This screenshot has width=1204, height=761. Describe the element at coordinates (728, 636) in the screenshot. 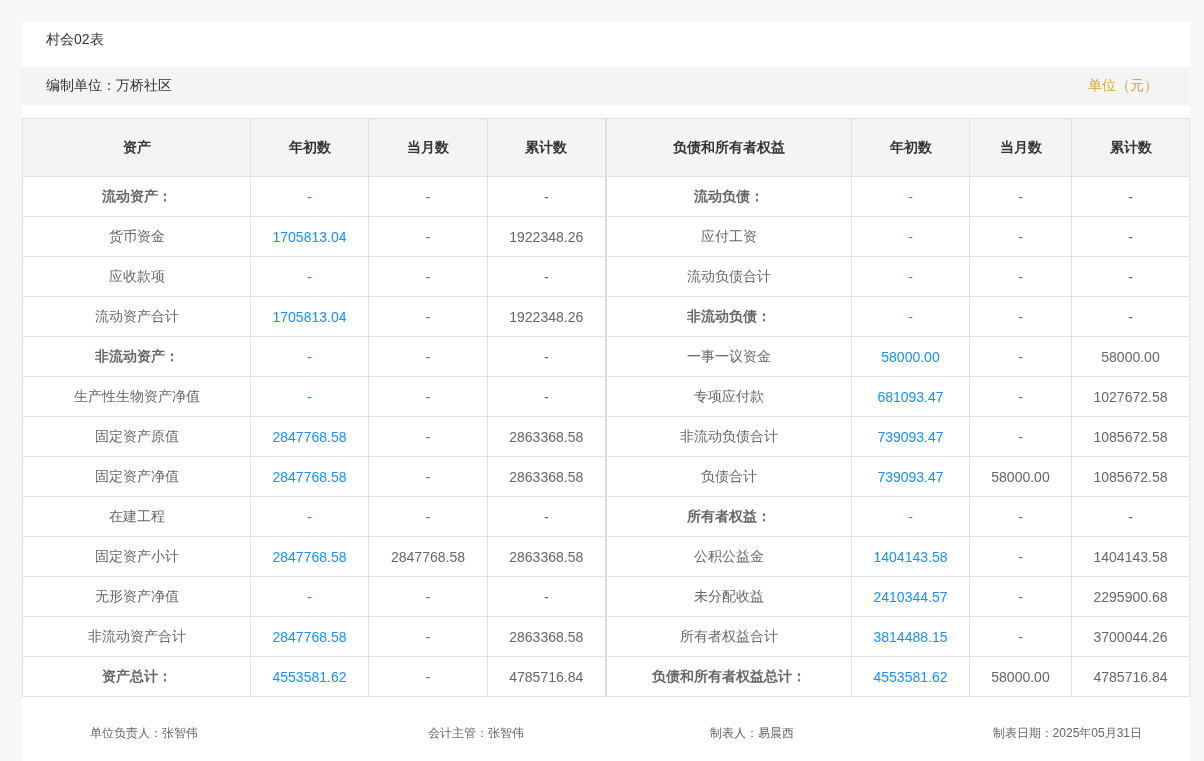

I see `table-cell: 所有者权益合计` at that location.